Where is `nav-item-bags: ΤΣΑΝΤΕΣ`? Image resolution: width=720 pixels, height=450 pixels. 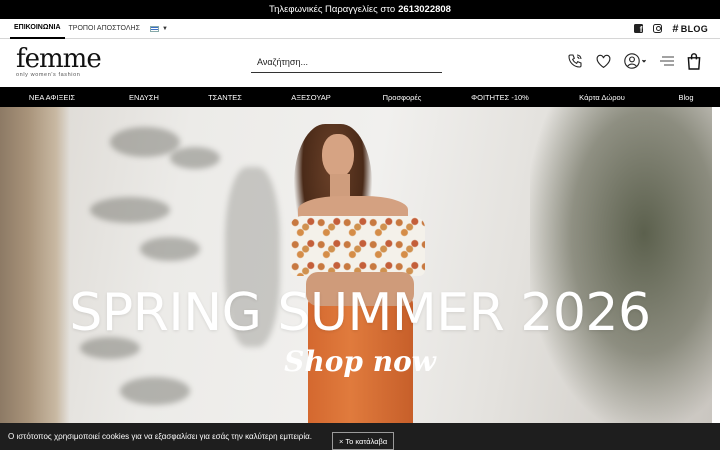 nav-item-bags: ΤΣΑΝΤΕΣ is located at coordinates (225, 97).